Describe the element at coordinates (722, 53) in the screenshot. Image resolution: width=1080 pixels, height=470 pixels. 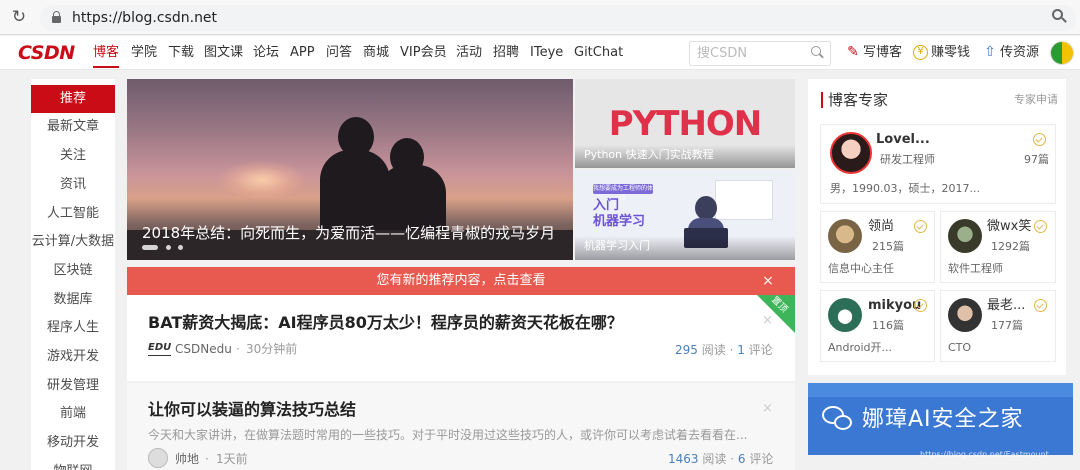
I see `search-placeholder: 搜CSDN` at that location.